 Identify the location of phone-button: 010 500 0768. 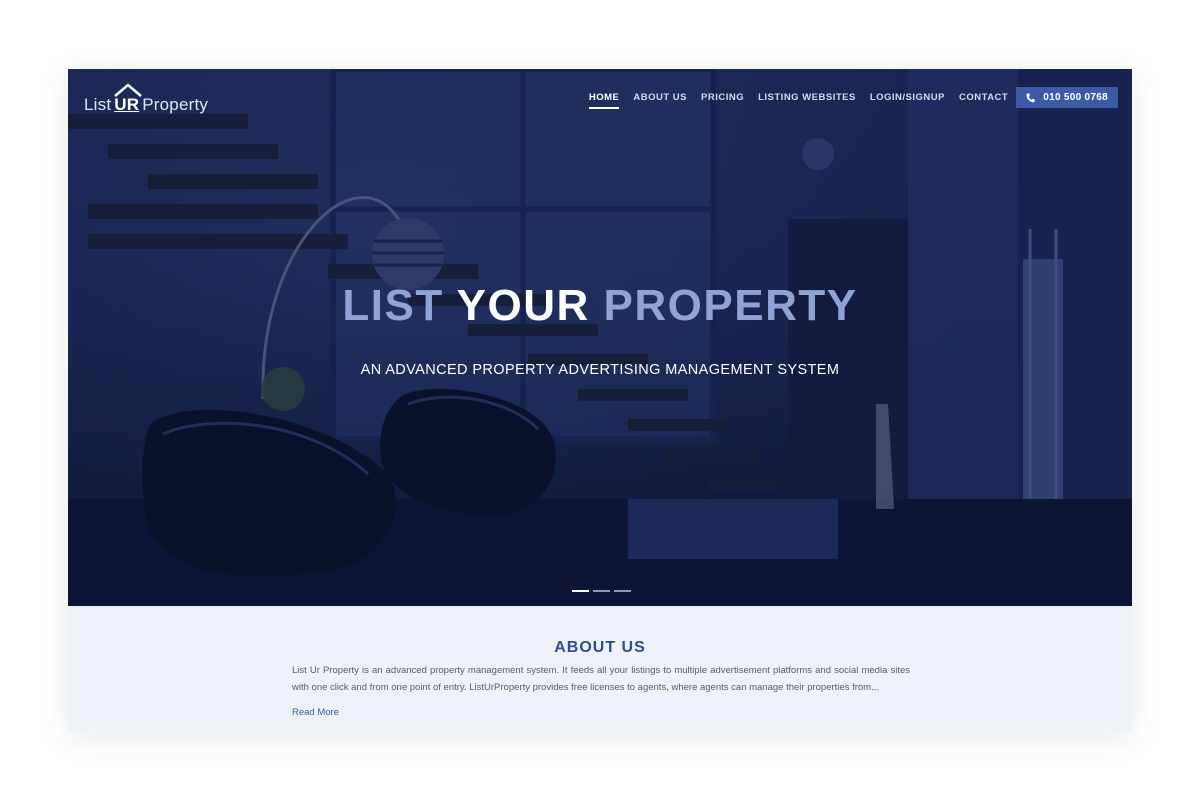
(1067, 97).